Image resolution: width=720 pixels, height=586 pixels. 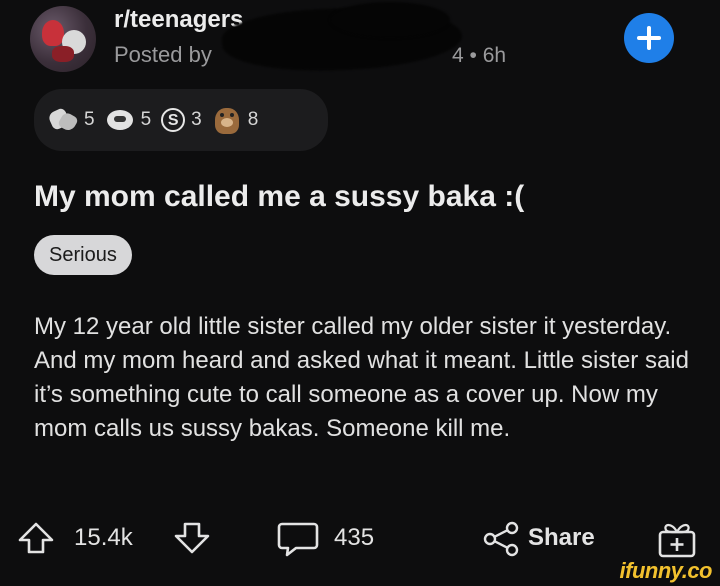 What do you see at coordinates (120, 120) in the screenshot?
I see `face-award-icon` at bounding box center [120, 120].